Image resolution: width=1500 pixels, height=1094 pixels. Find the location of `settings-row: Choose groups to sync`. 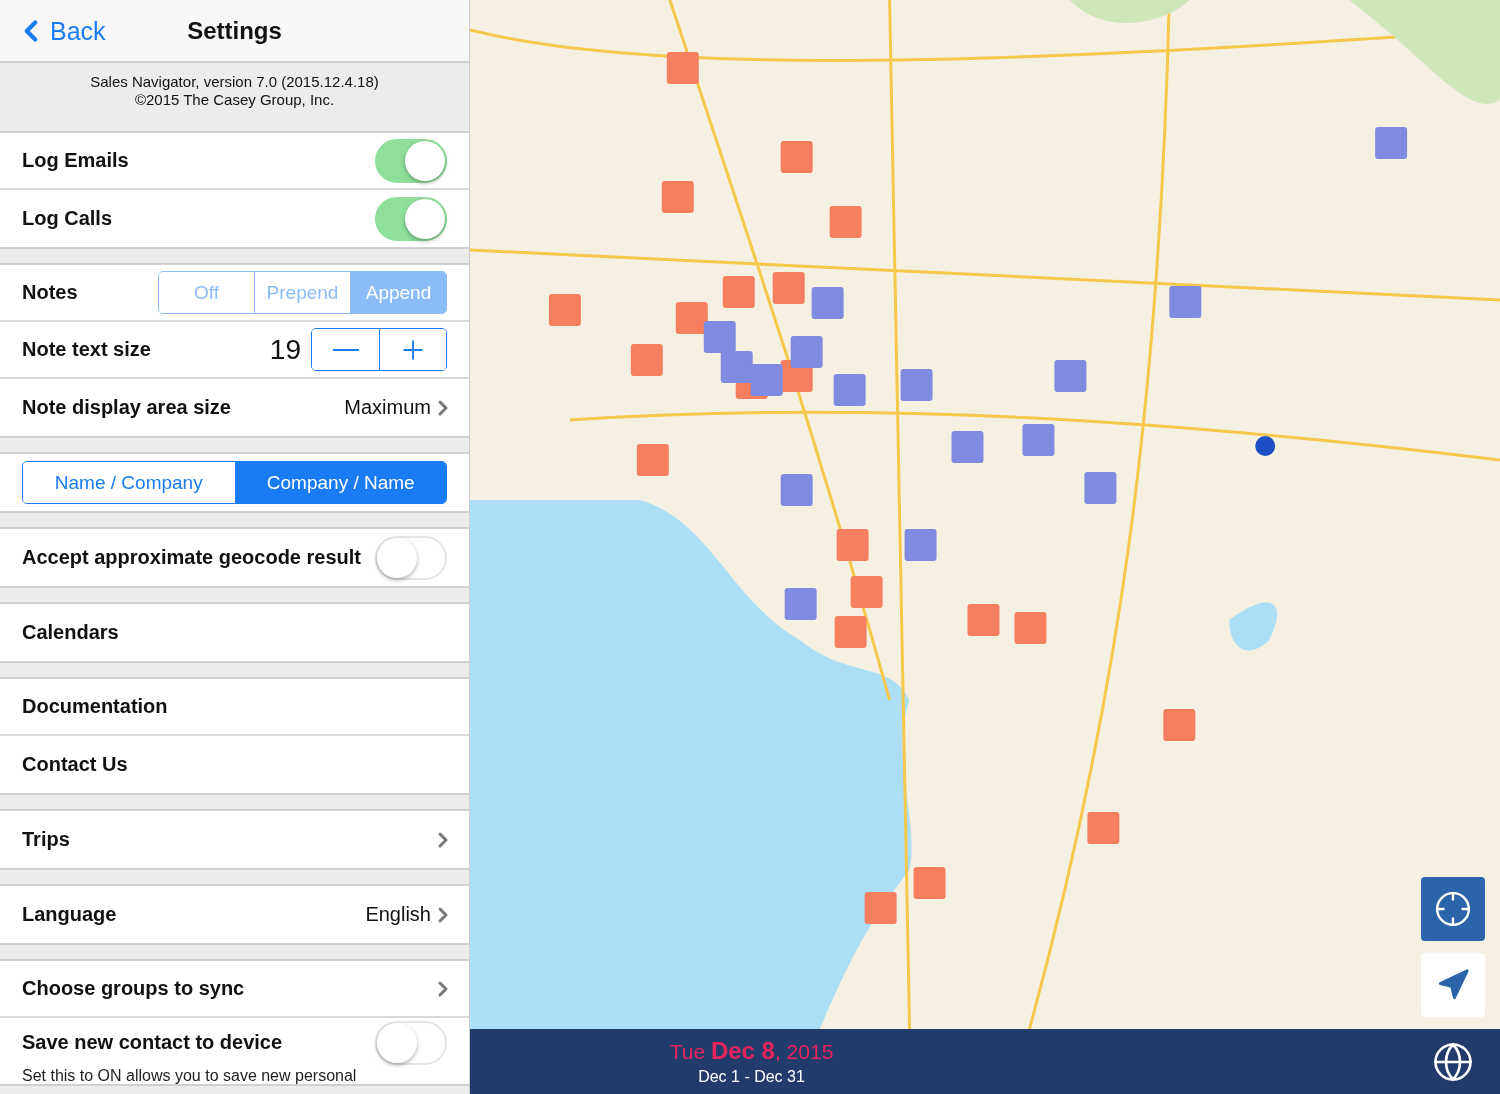

settings-row: Choose groups to sync is located at coordinates (234, 989).